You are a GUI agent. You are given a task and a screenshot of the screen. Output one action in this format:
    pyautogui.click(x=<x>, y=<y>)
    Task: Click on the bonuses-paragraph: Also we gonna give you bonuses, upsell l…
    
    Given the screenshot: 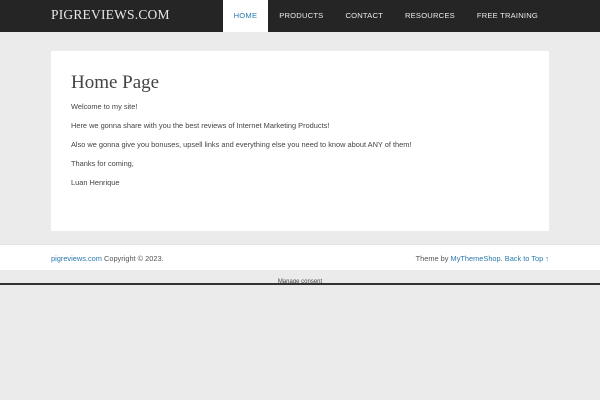 What is the action you would take?
    pyautogui.click(x=241, y=144)
    